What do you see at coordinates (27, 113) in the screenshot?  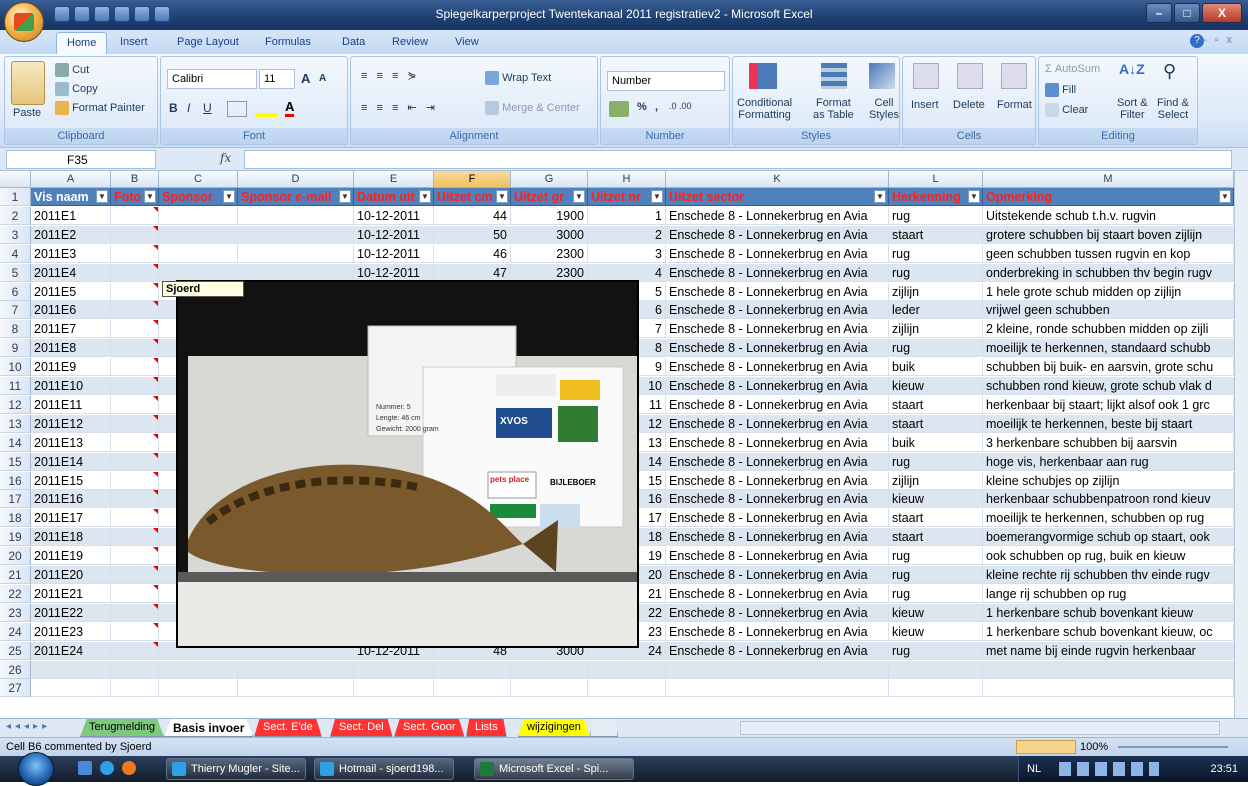 I see `paste-button: Paste` at bounding box center [27, 113].